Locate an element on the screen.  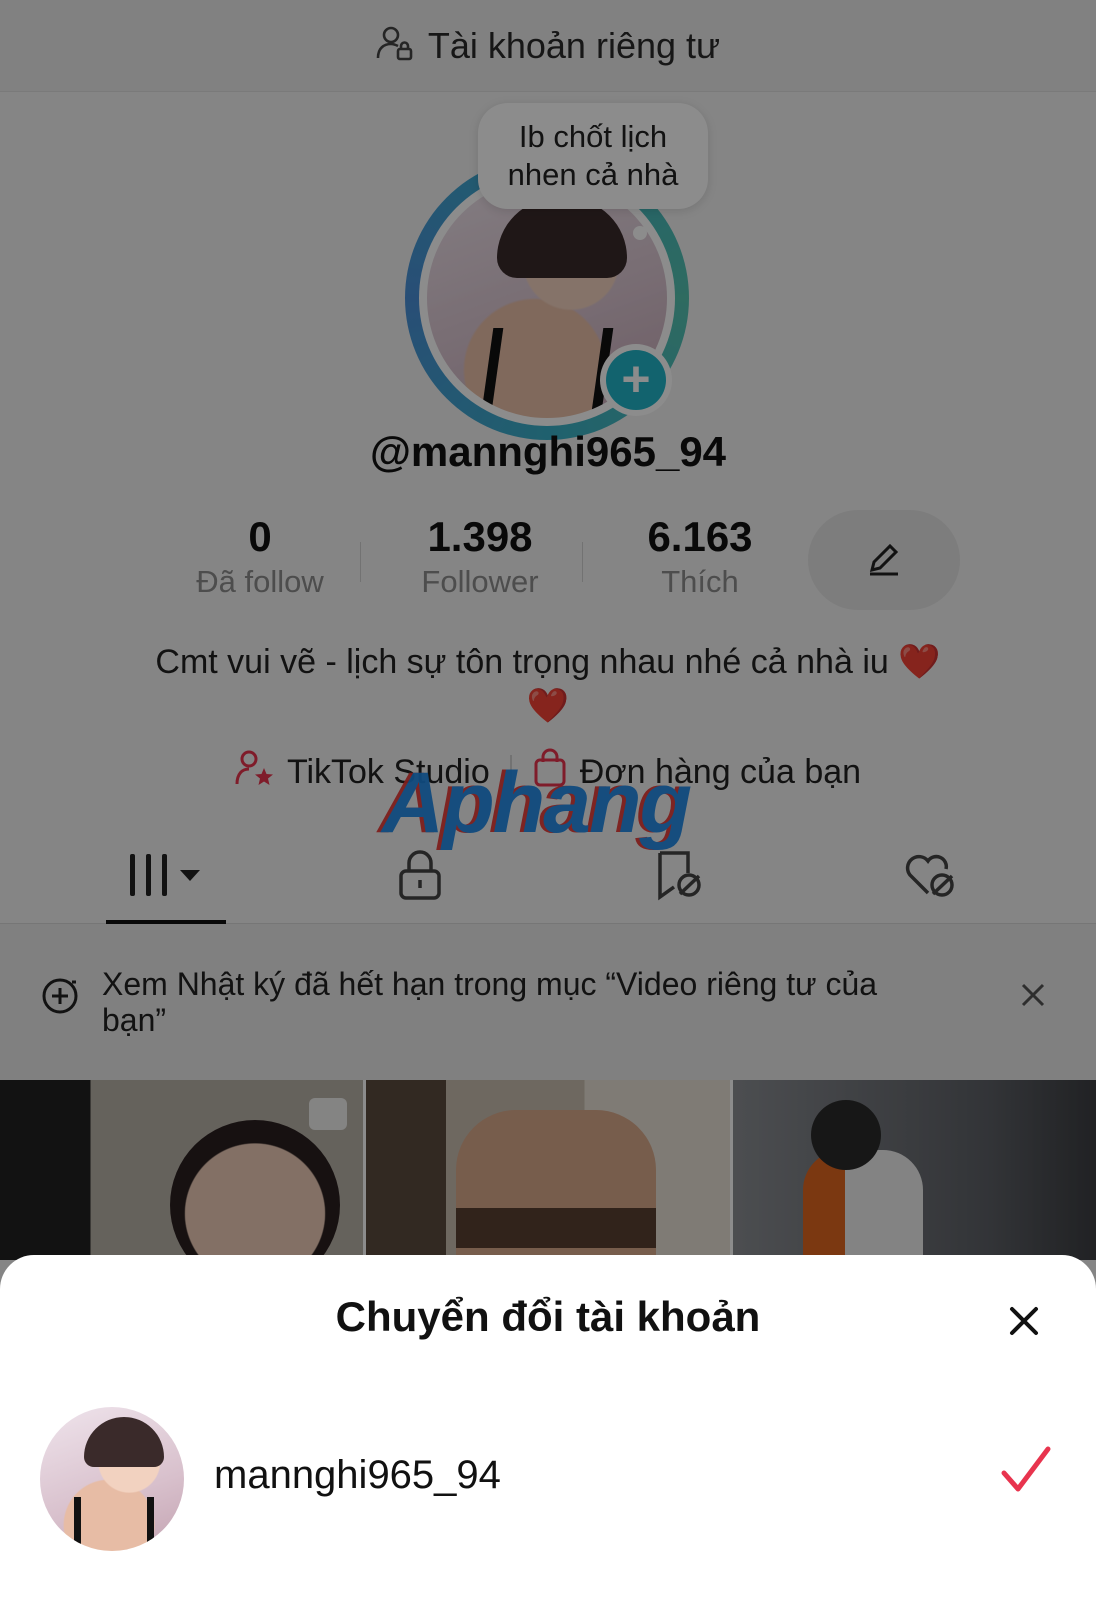
tab-liked is located at coordinates (930, 877).